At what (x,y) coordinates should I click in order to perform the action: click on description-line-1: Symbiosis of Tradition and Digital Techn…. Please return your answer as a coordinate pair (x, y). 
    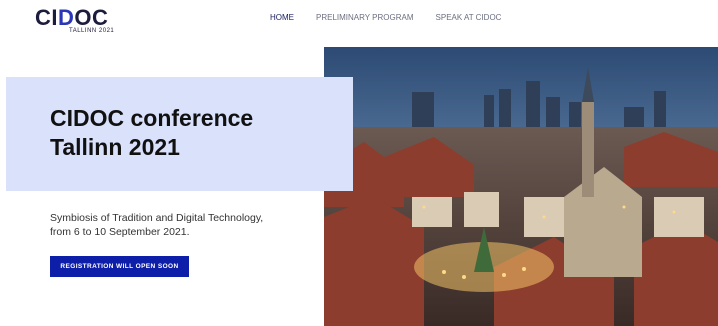
    Looking at the image, I should click on (157, 218).